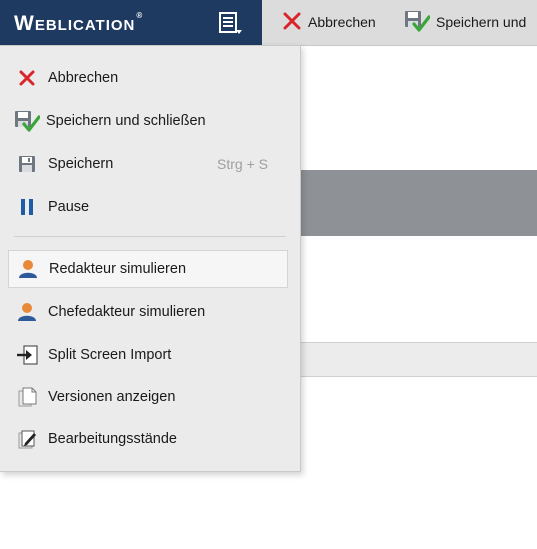  I want to click on menu-item-show-versions: Versionen anzeigen, so click(148, 397).